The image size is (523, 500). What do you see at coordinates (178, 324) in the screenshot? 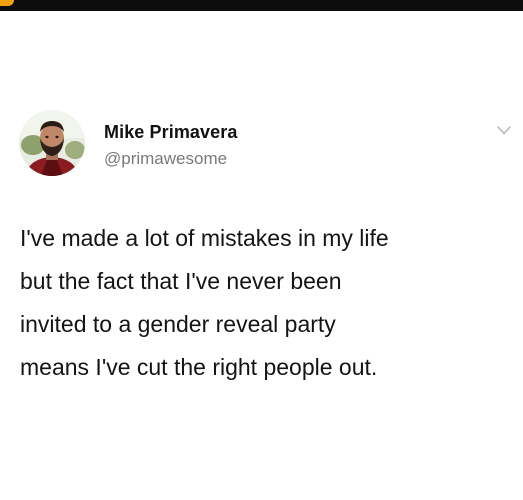
I see `tweet-text-line: invited to a gender reveal party` at bounding box center [178, 324].